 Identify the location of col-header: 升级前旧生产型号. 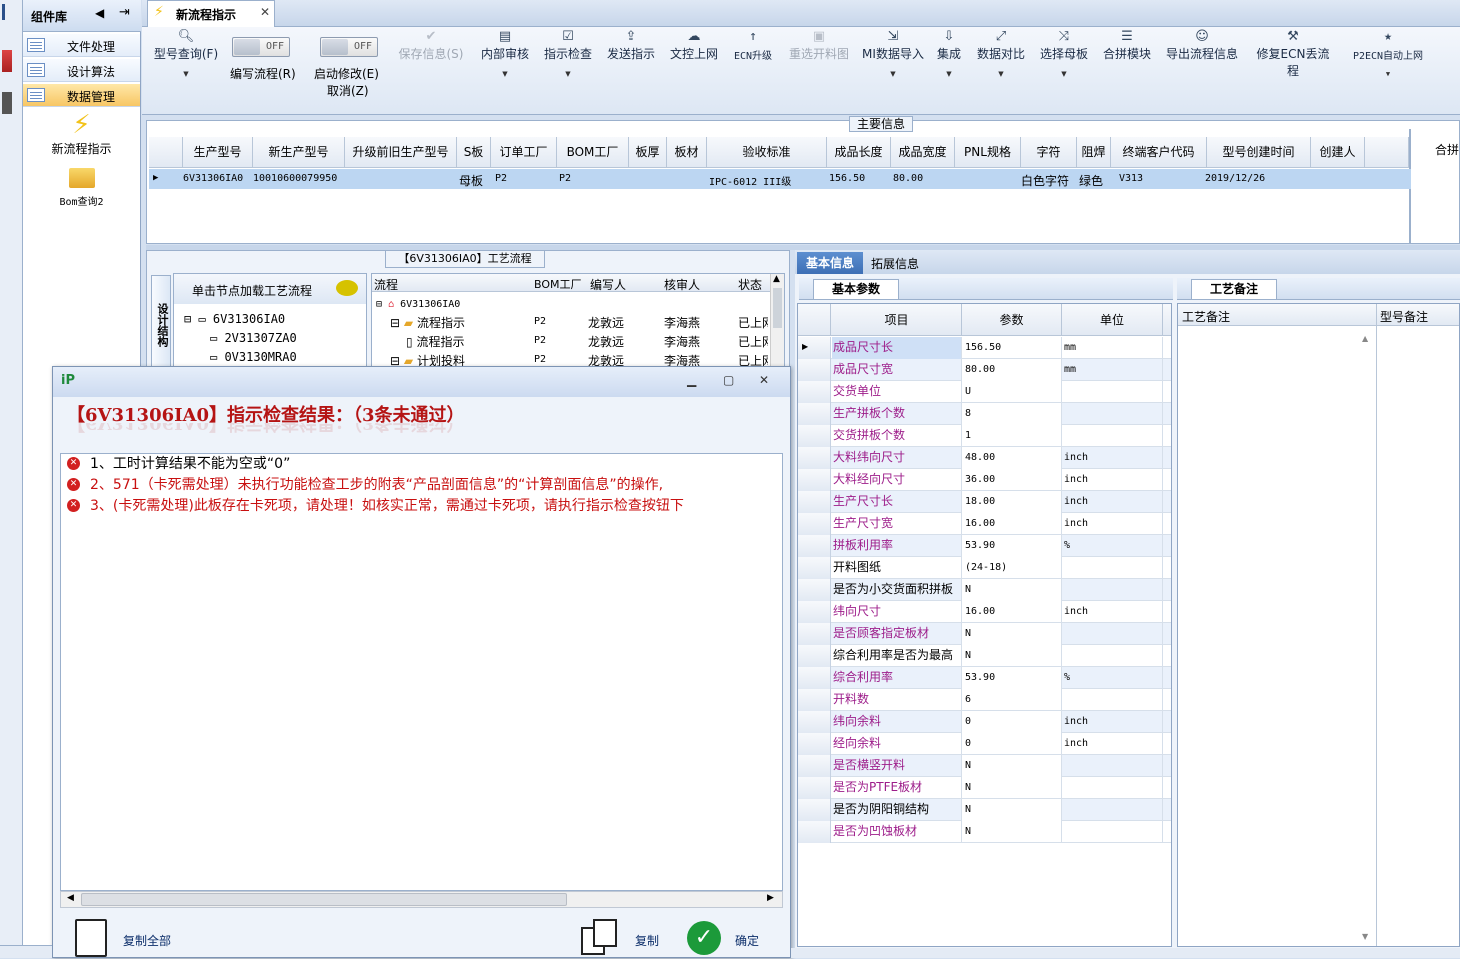
(401, 152).